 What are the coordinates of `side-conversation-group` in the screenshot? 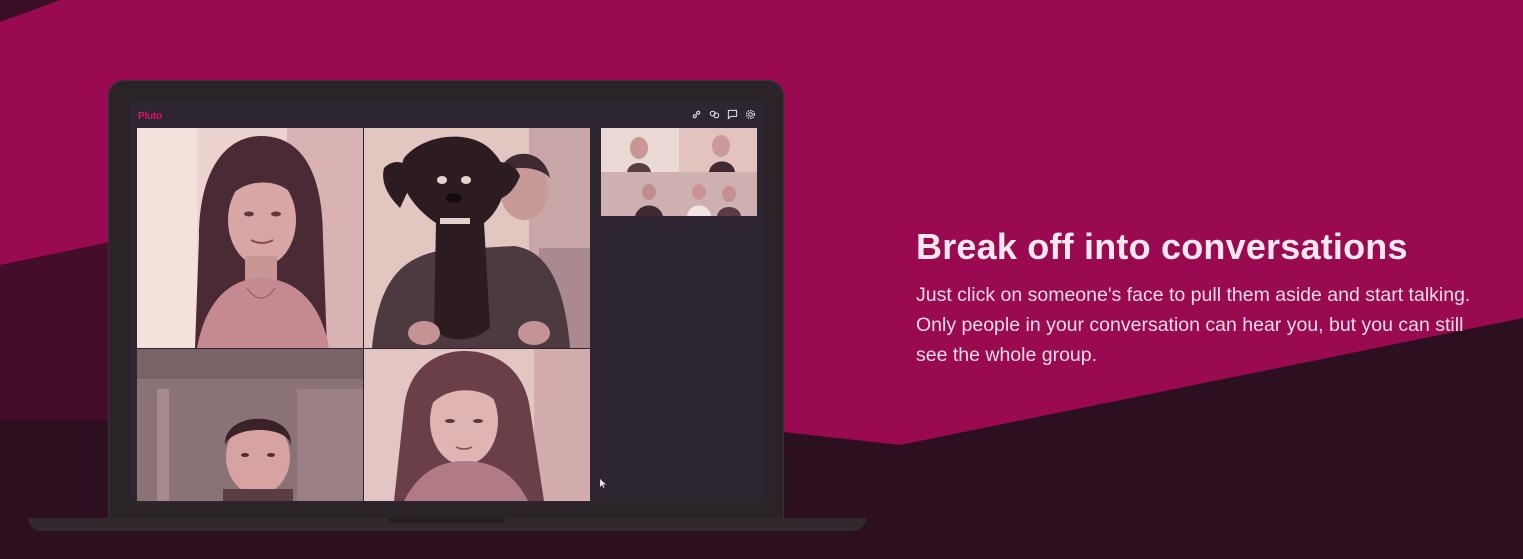 It's located at (679, 172).